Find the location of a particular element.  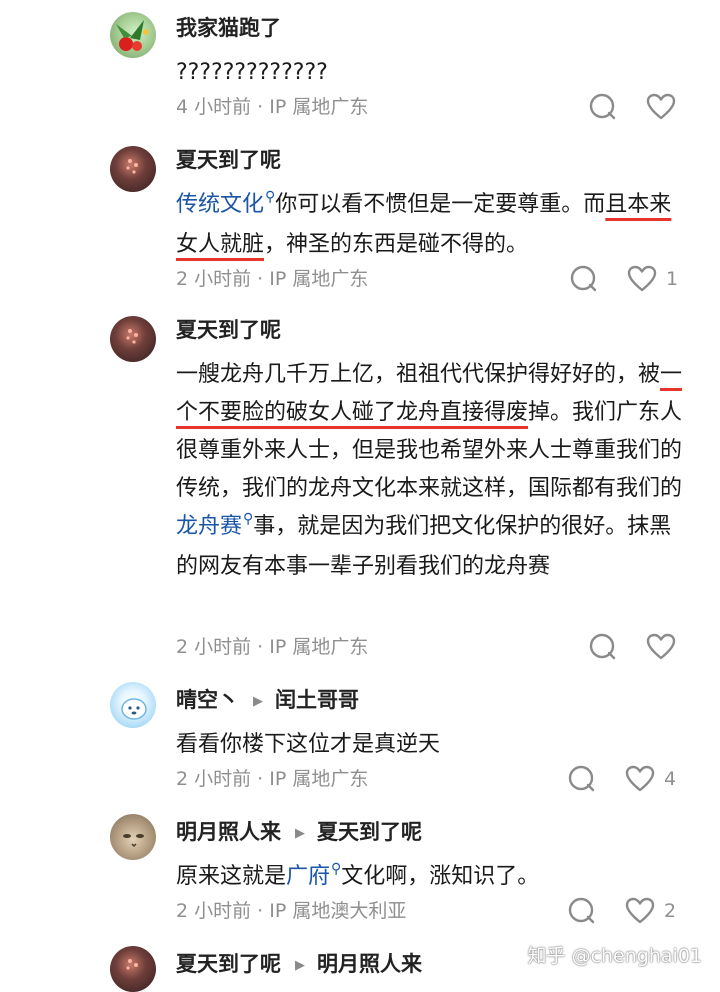

like-count: 2 is located at coordinates (670, 911).